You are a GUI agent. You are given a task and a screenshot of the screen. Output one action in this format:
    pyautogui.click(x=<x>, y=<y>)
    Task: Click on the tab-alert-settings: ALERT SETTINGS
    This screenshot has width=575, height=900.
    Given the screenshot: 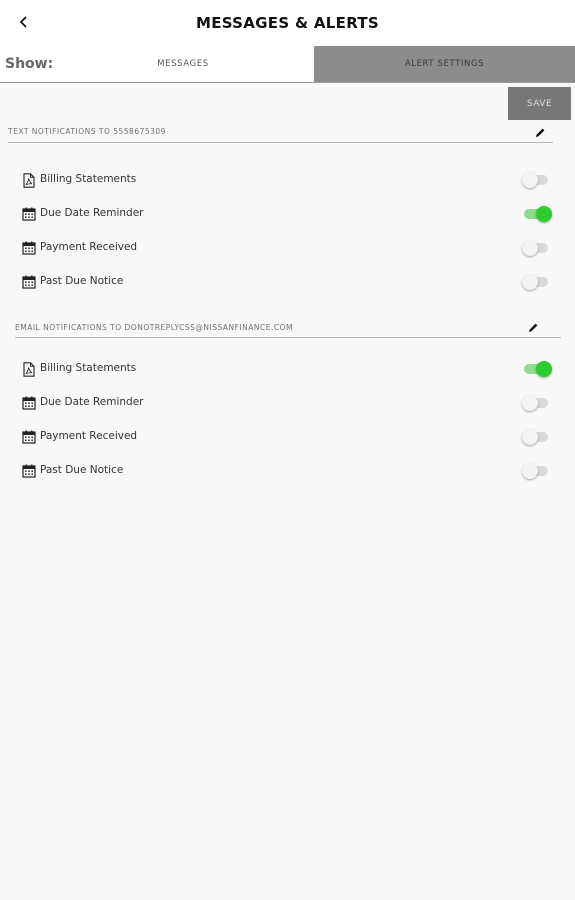 What is the action you would take?
    pyautogui.click(x=444, y=64)
    